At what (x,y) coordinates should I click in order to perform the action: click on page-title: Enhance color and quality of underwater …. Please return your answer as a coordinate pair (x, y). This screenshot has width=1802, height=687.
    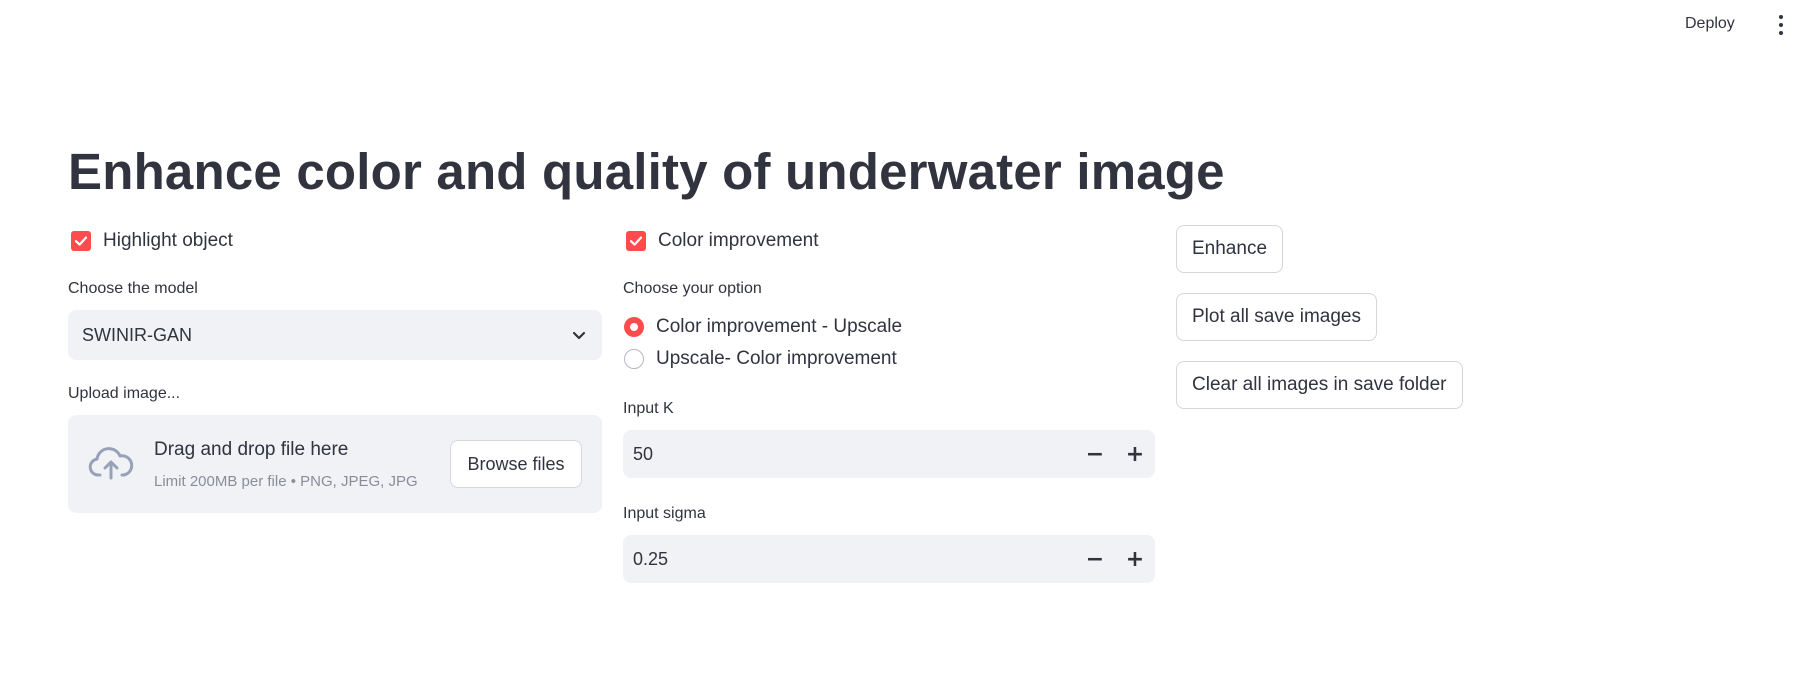
    Looking at the image, I should click on (646, 171).